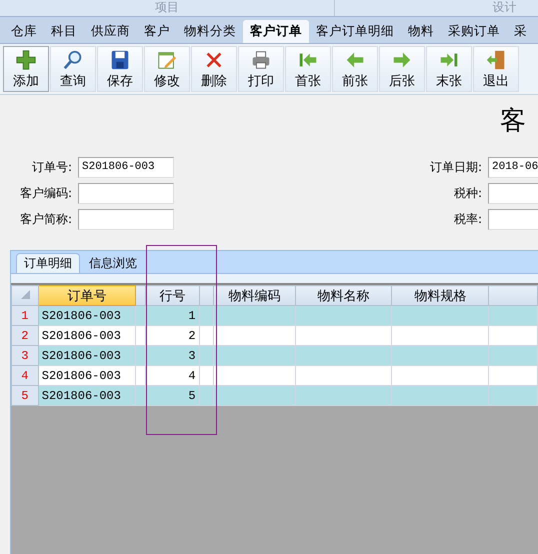 This screenshot has height=554, width=538. Describe the element at coordinates (355, 69) in the screenshot. I see `toolbar-button: 前张` at that location.